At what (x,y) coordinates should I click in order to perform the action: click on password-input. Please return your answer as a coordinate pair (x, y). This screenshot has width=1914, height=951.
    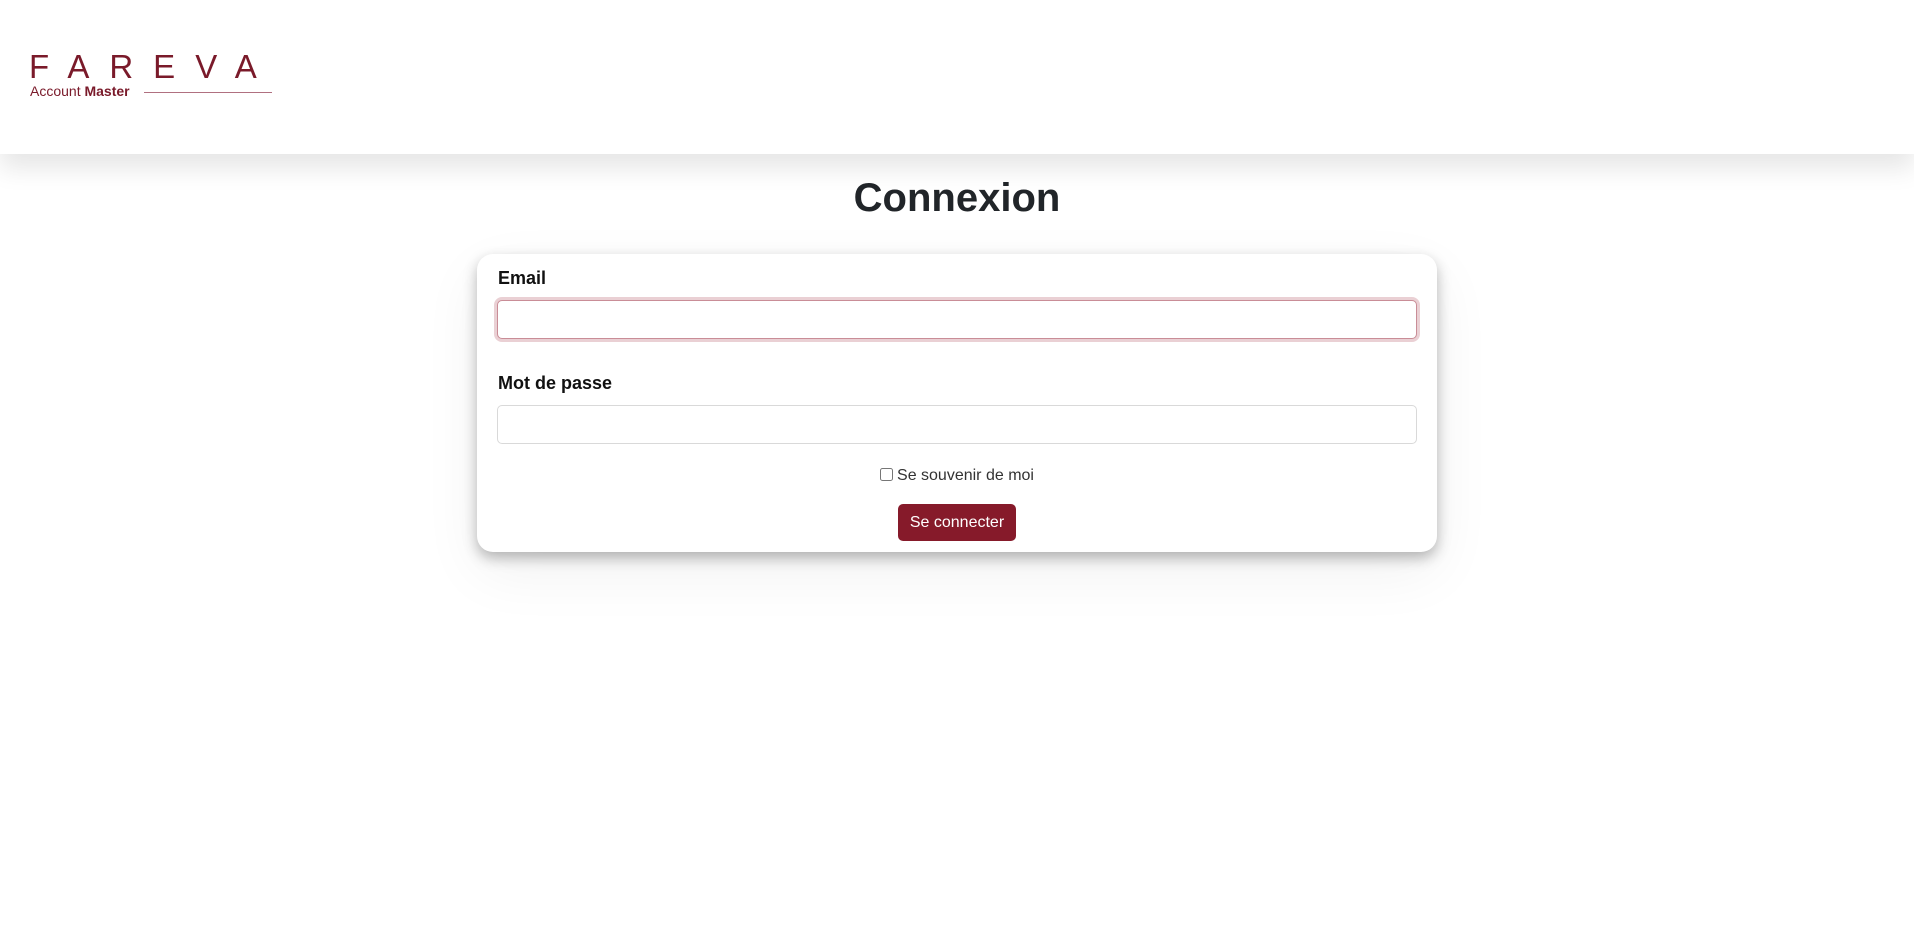
    Looking at the image, I should click on (957, 424).